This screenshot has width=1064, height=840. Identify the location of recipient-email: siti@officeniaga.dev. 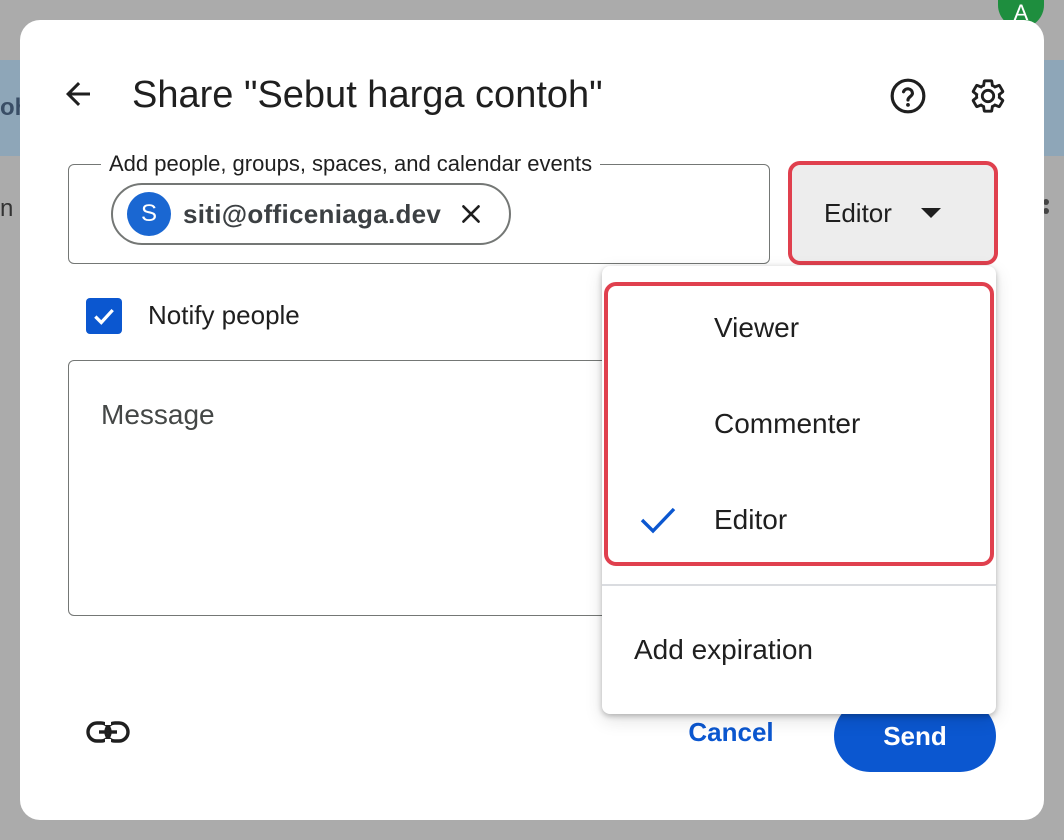
(312, 213).